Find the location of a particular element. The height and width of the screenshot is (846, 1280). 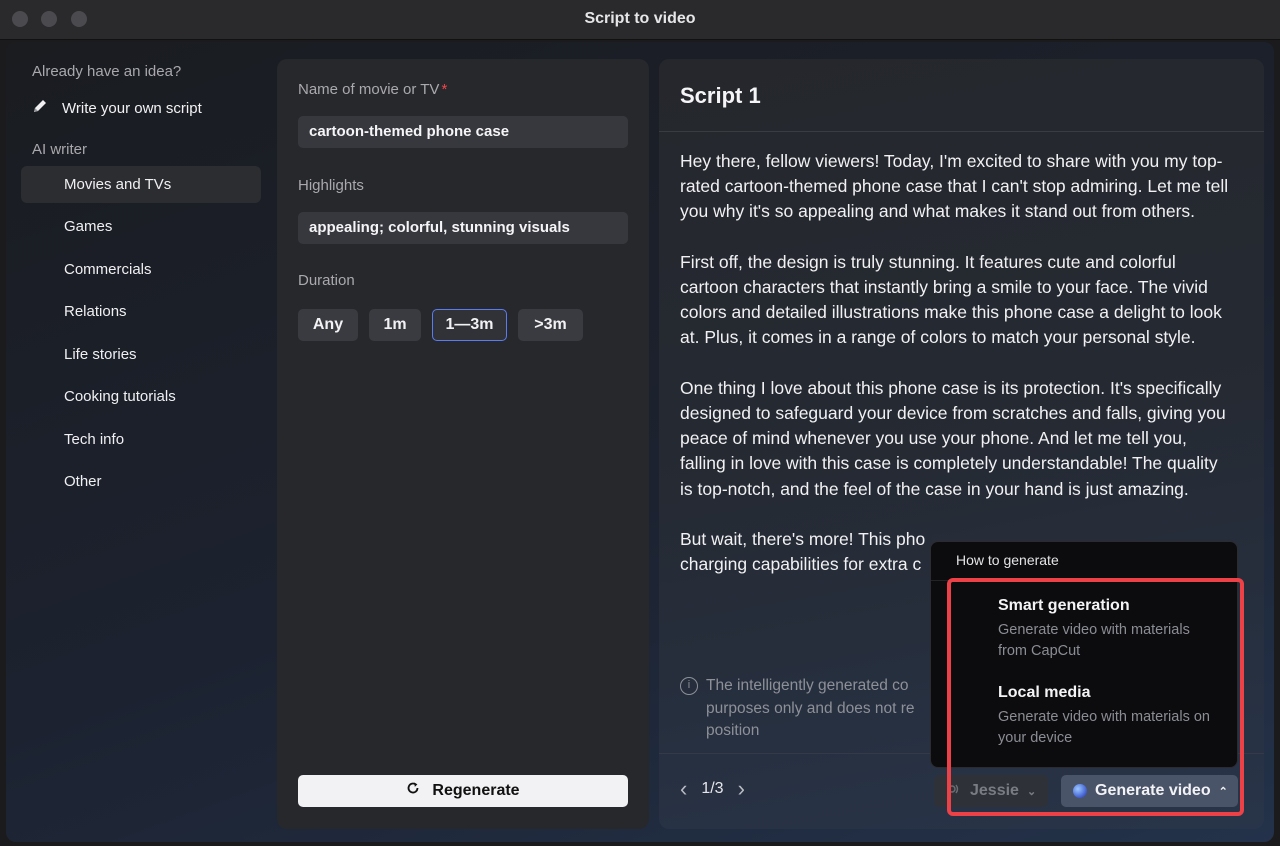

generate-video-label: Generate video is located at coordinates (1153, 790).